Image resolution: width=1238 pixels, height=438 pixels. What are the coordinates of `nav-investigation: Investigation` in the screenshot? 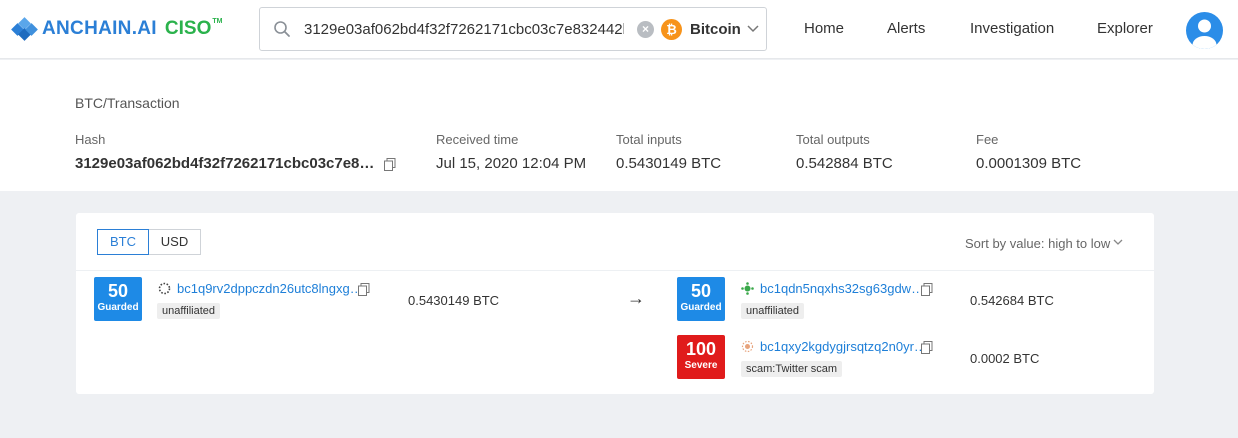 It's located at (1012, 28).